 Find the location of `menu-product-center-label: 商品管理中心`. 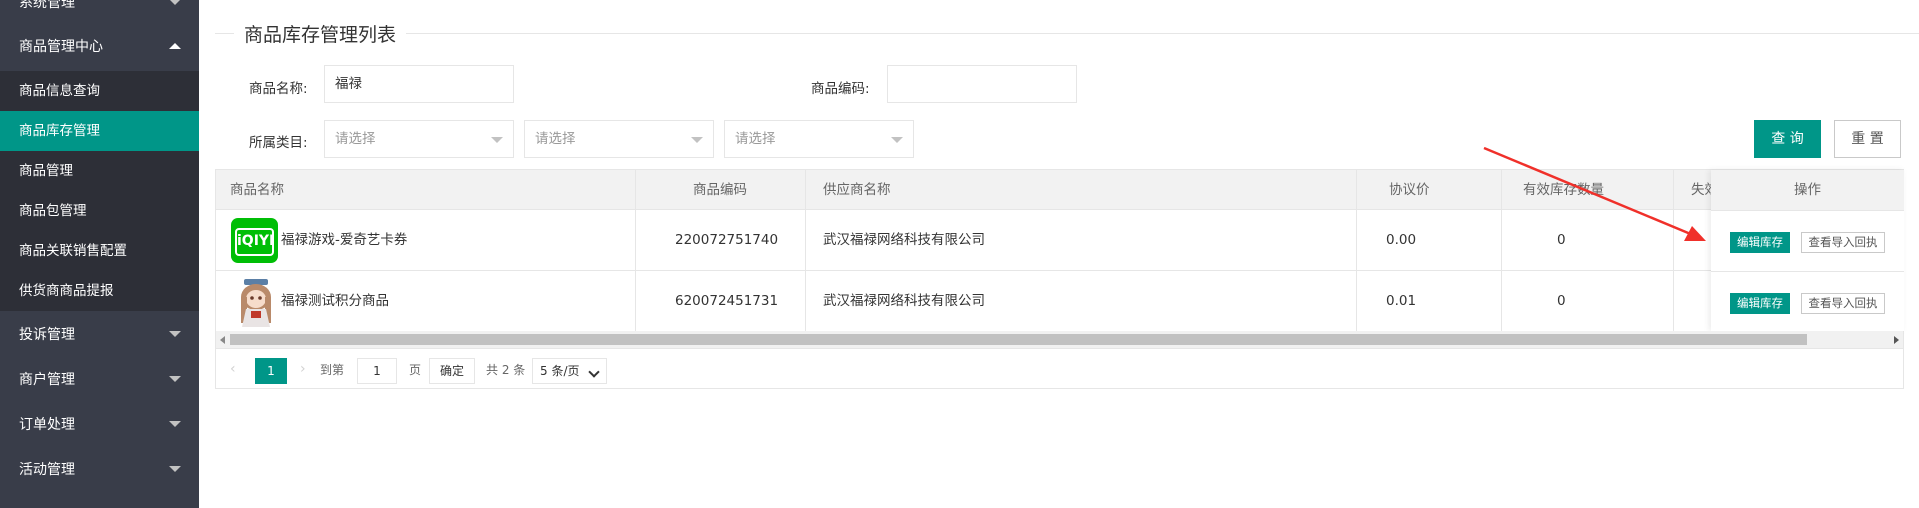

menu-product-center-label: 商品管理中心 is located at coordinates (61, 47).